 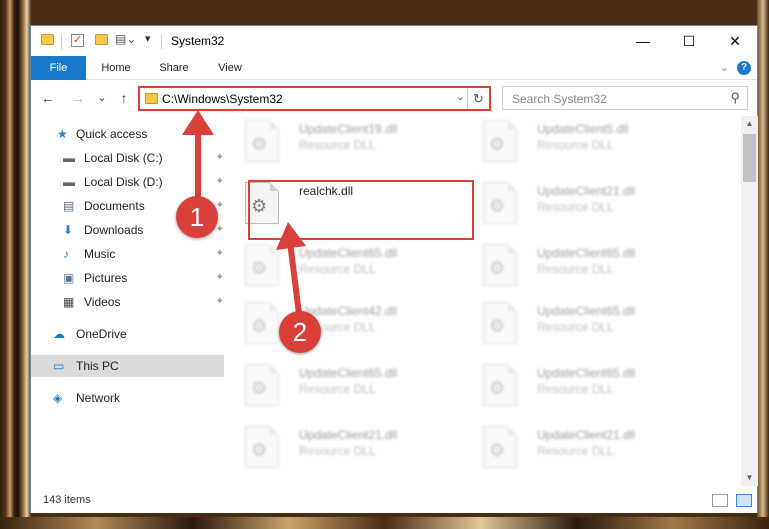 I want to click on address-dropdown-icon: ⌄, so click(x=460, y=96).